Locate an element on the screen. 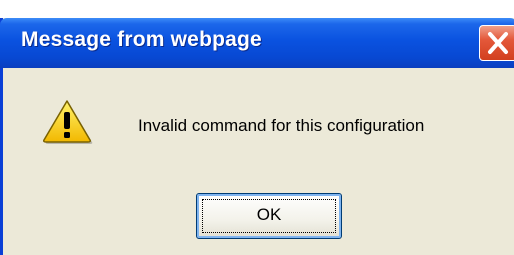 The height and width of the screenshot is (255, 514). dialog-title: Message from webpage is located at coordinates (141, 39).